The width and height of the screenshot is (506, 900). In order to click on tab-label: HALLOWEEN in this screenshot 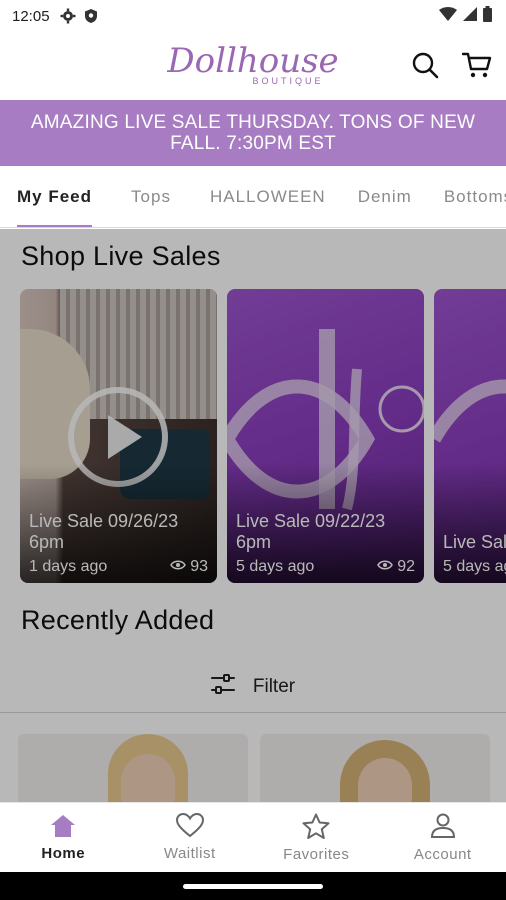, I will do `click(267, 196)`.